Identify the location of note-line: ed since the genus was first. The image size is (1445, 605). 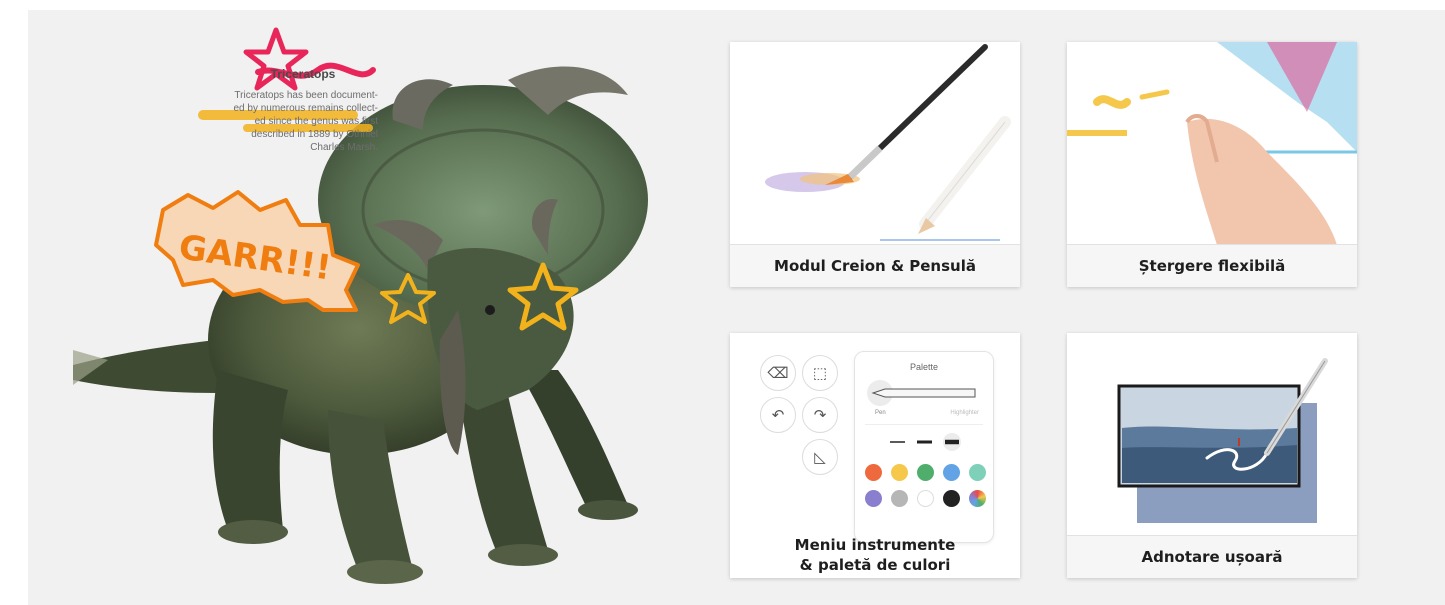
(316, 121).